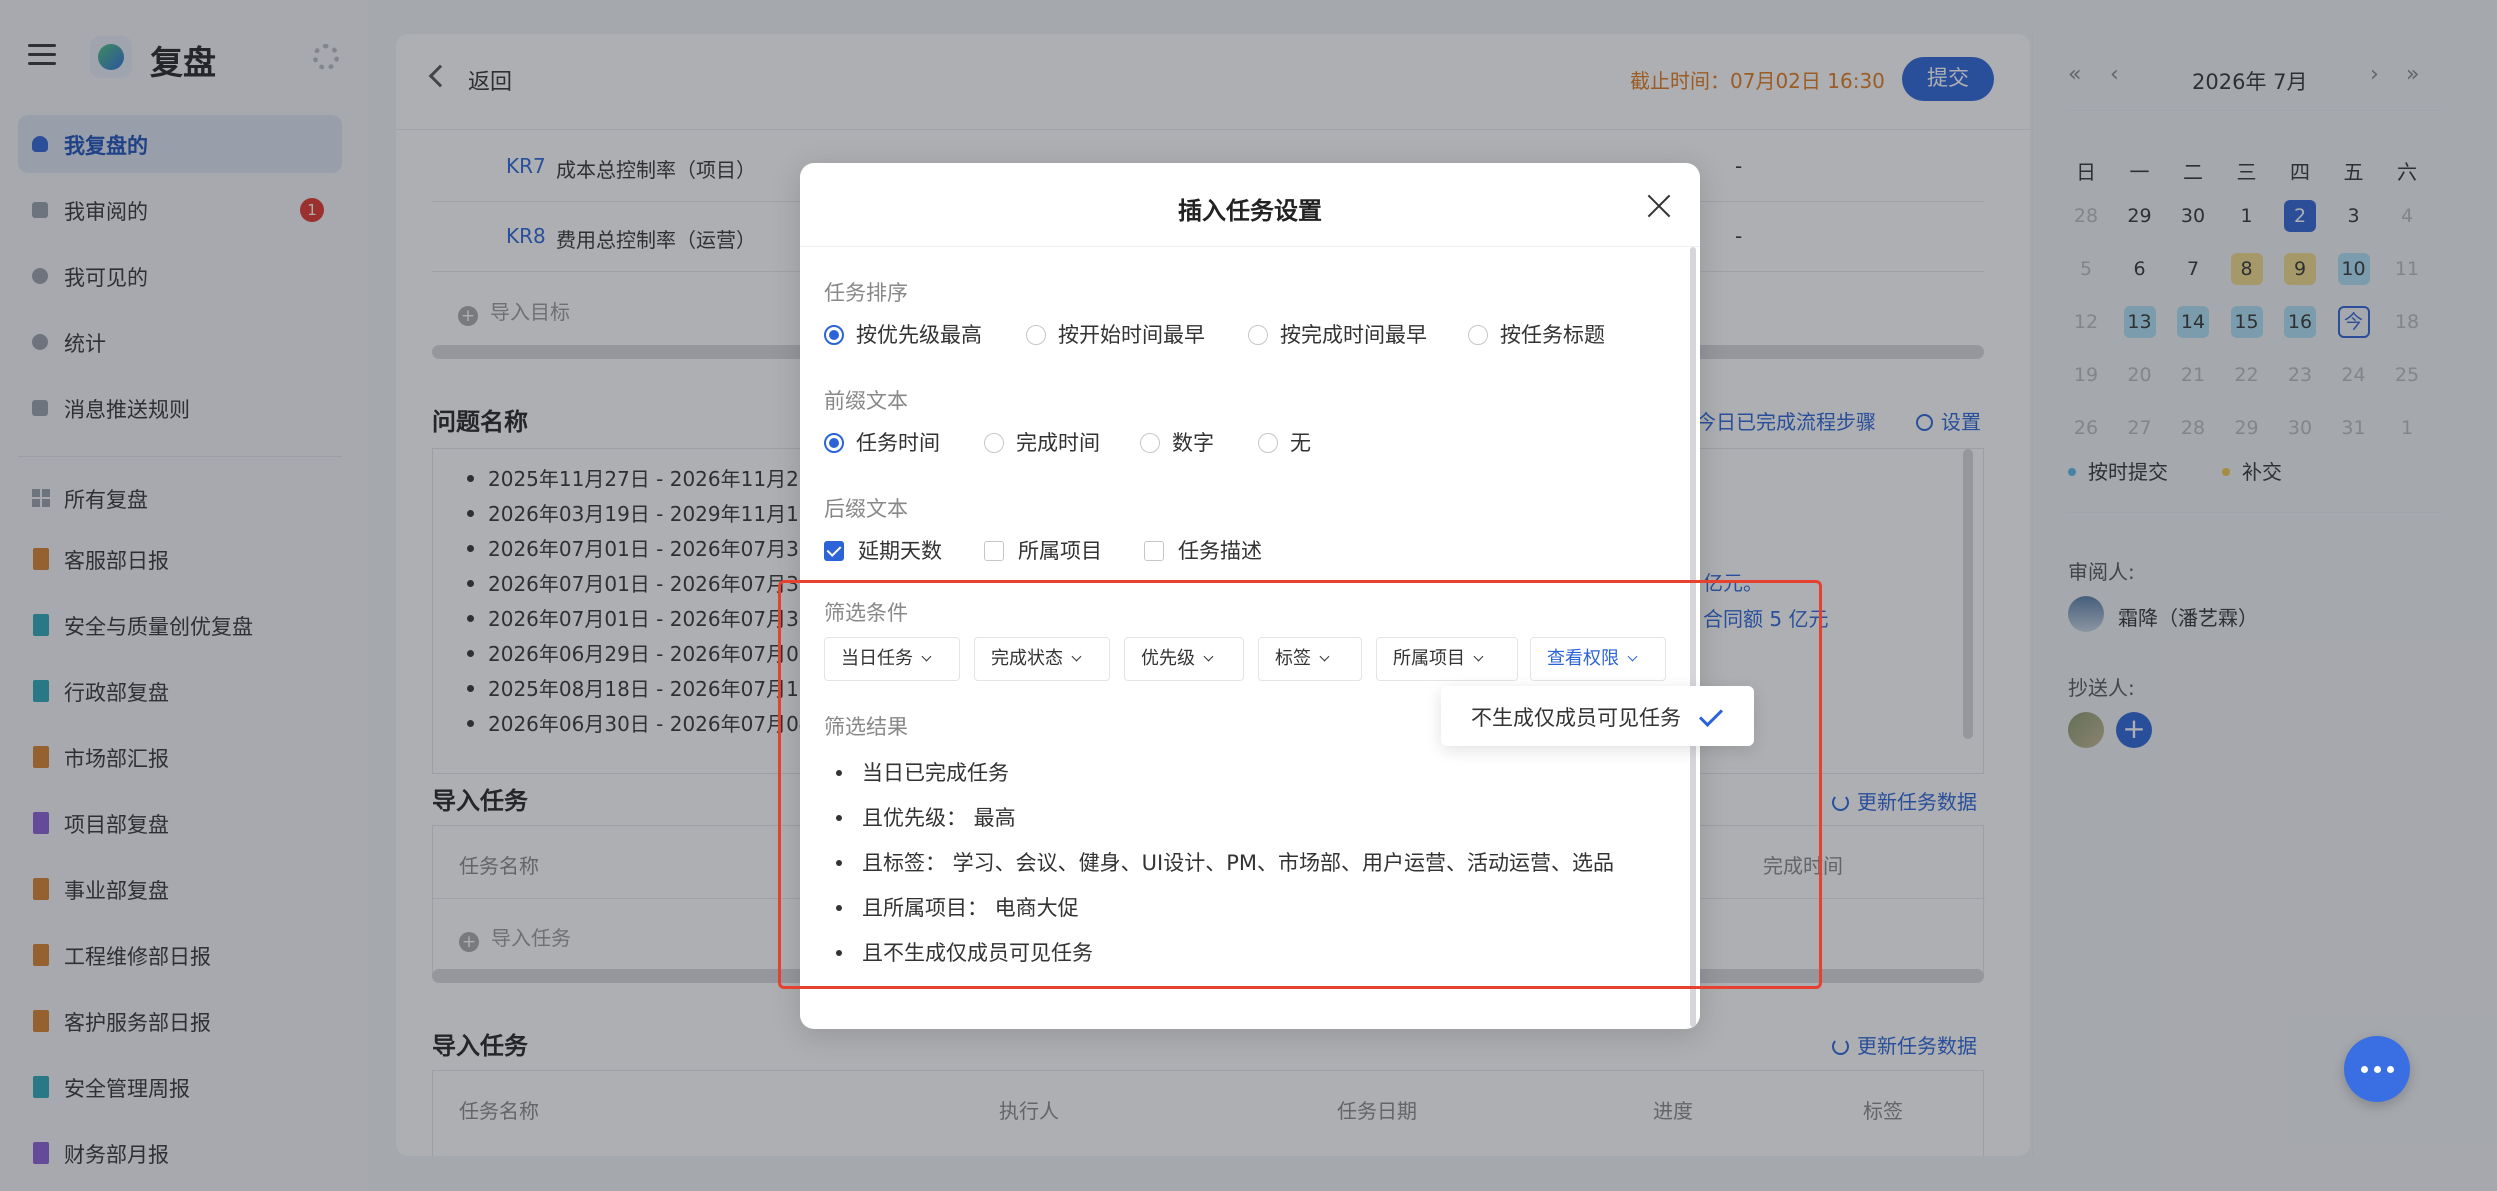 This screenshot has height=1191, width=2497. I want to click on sort-option: 按完成时间最早, so click(1337, 334).